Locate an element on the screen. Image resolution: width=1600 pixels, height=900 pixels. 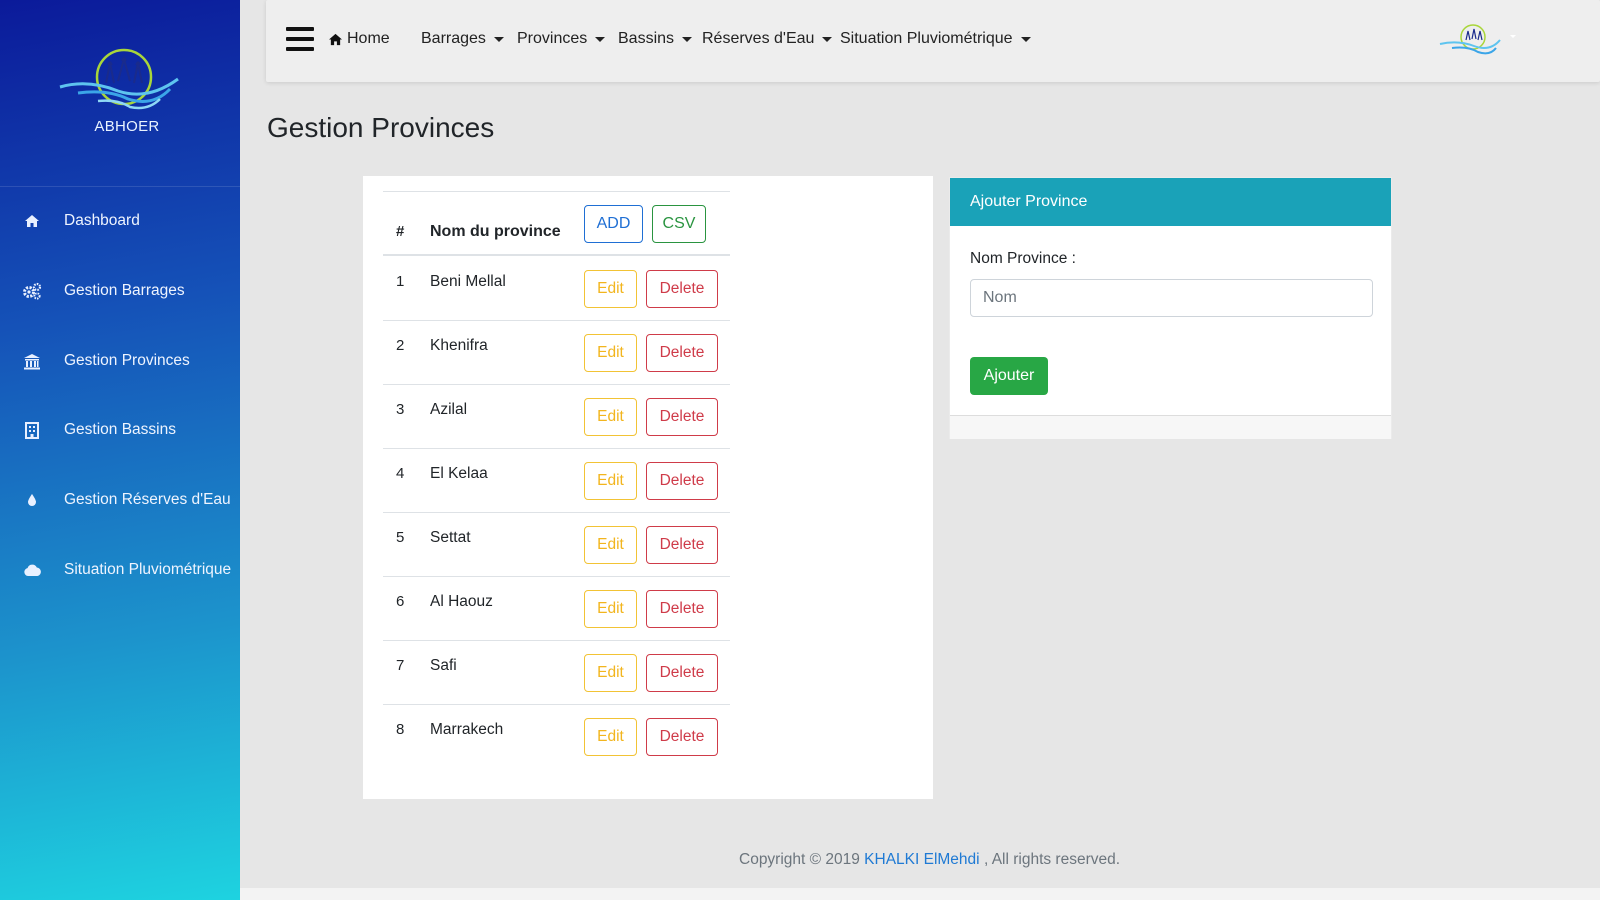
sidebar-item-gestion-barrages: Gestion Barrages is located at coordinates (120, 291).